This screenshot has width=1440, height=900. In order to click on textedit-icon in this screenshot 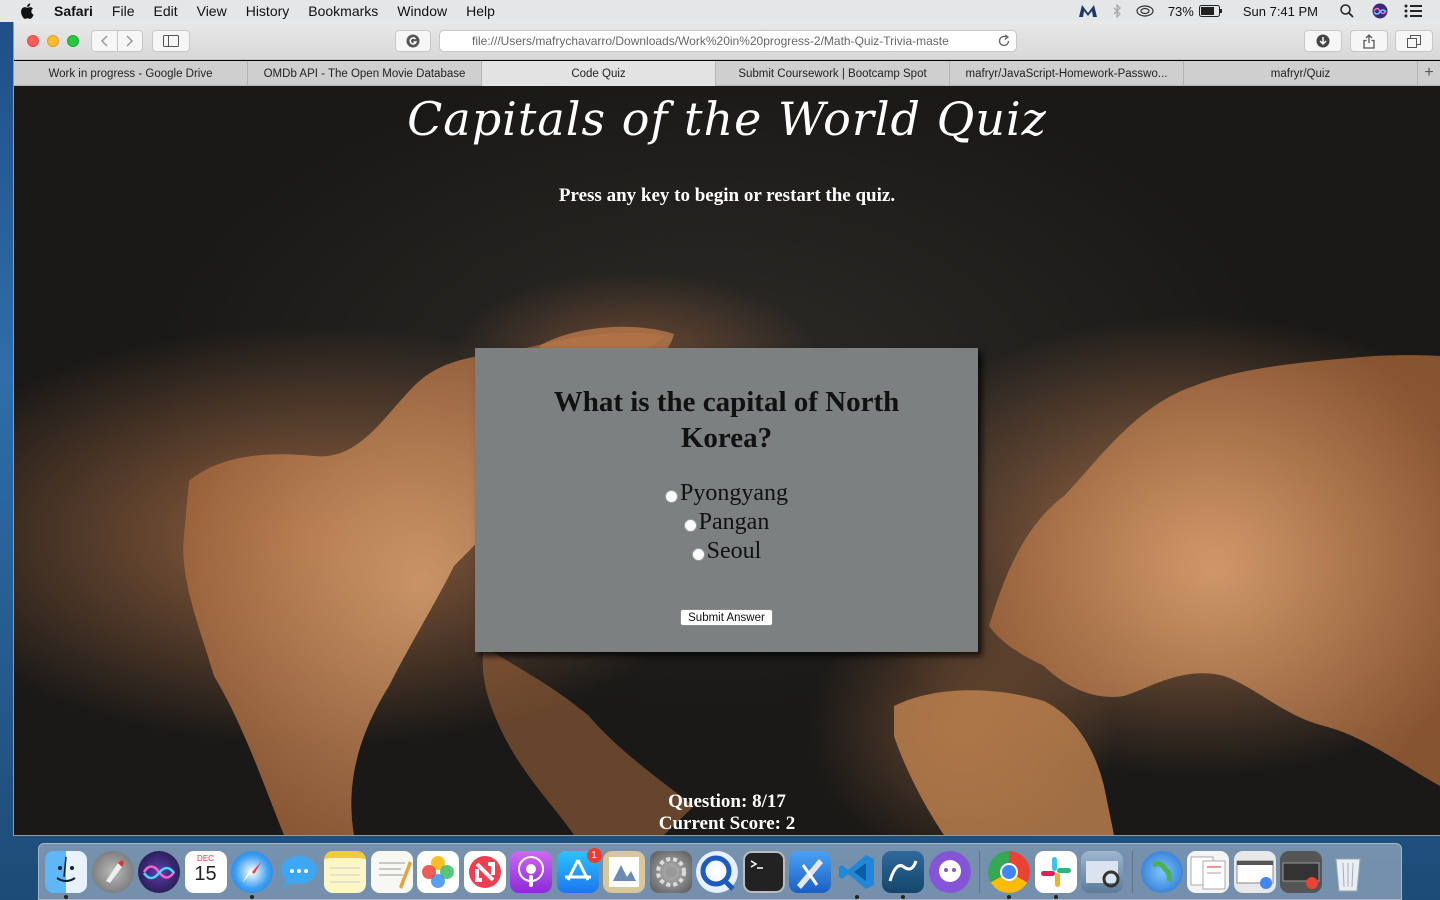, I will do `click(391, 871)`.